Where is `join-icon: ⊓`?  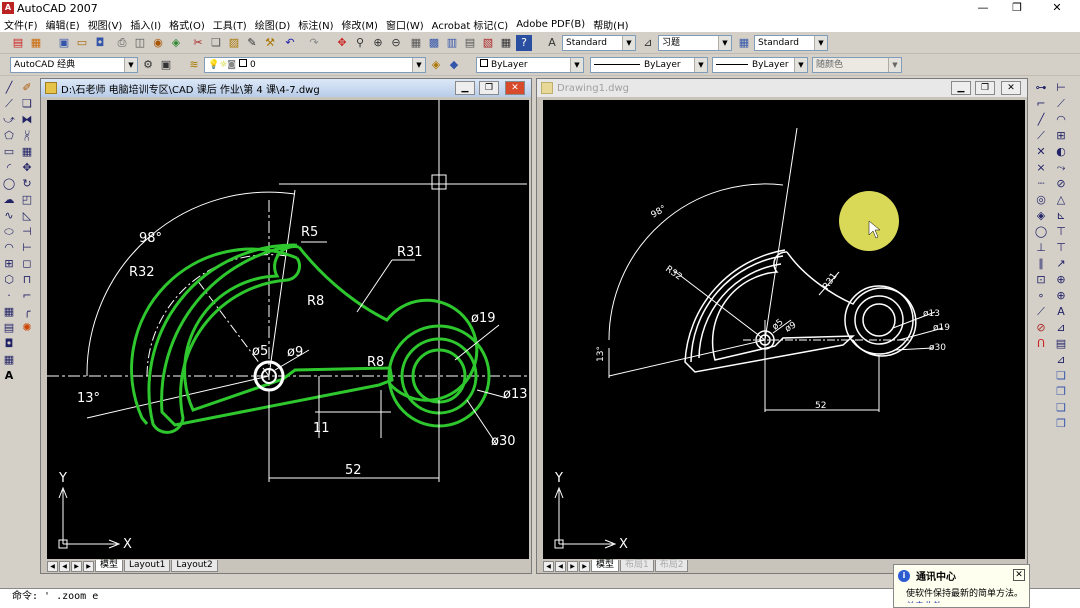 join-icon: ⊓ is located at coordinates (27, 280).